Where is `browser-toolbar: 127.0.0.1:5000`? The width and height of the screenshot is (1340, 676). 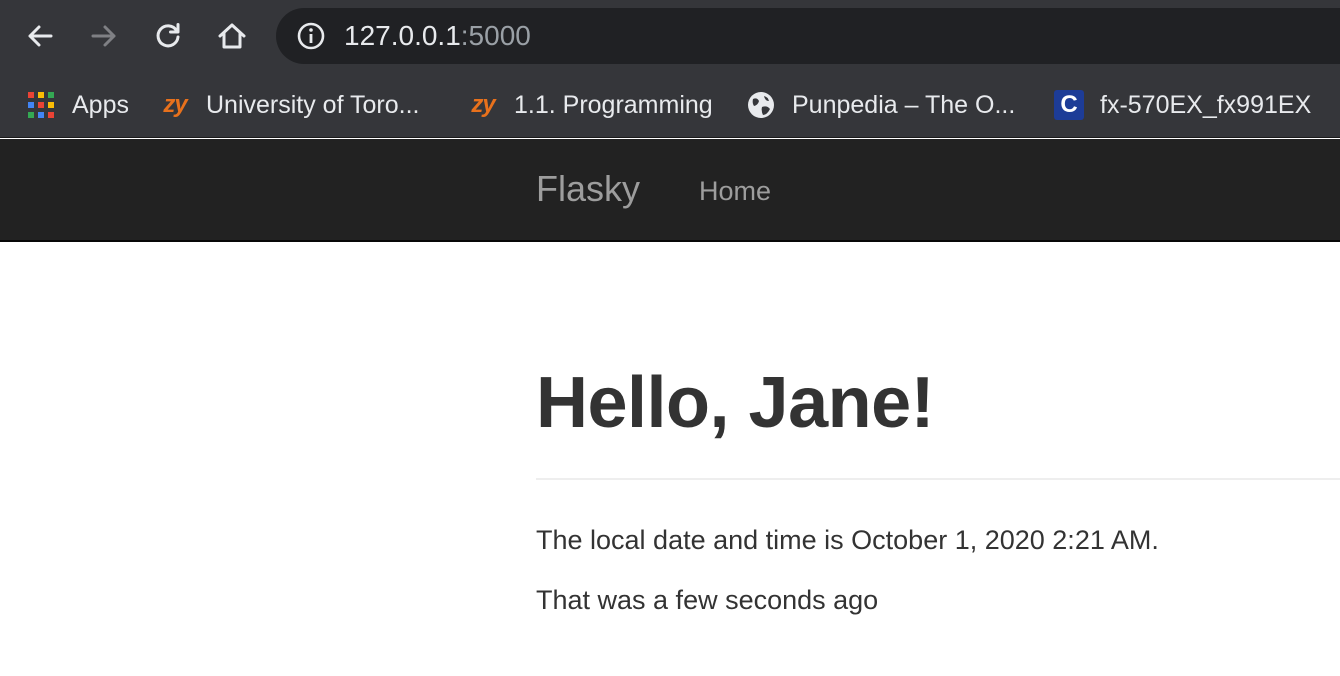
browser-toolbar: 127.0.0.1:5000 is located at coordinates (670, 36).